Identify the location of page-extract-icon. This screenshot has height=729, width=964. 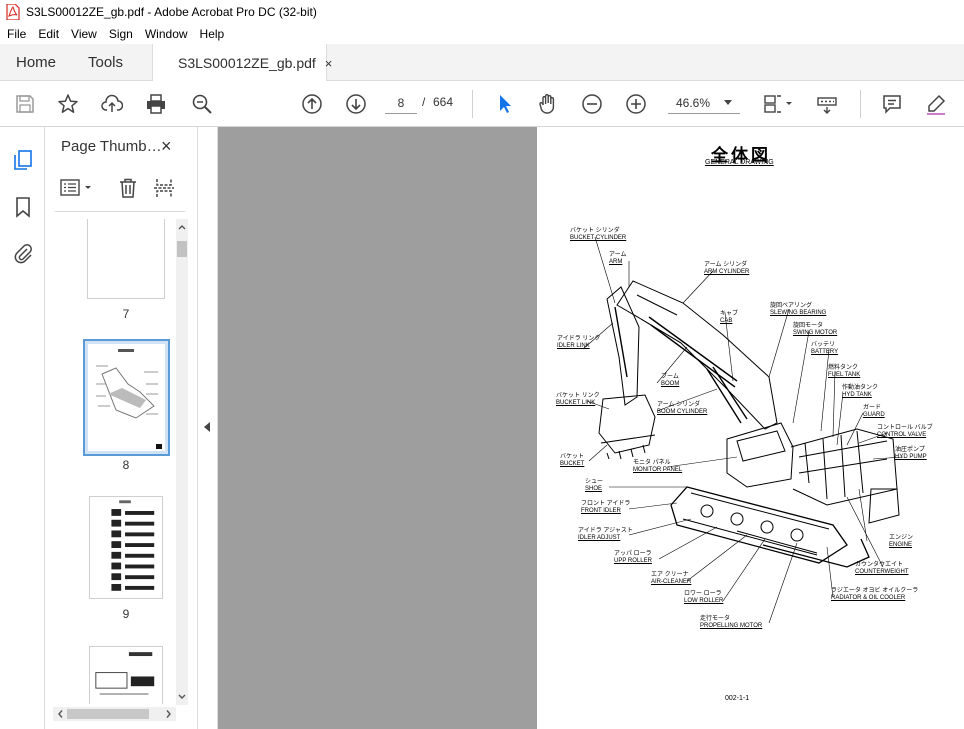
(164, 188).